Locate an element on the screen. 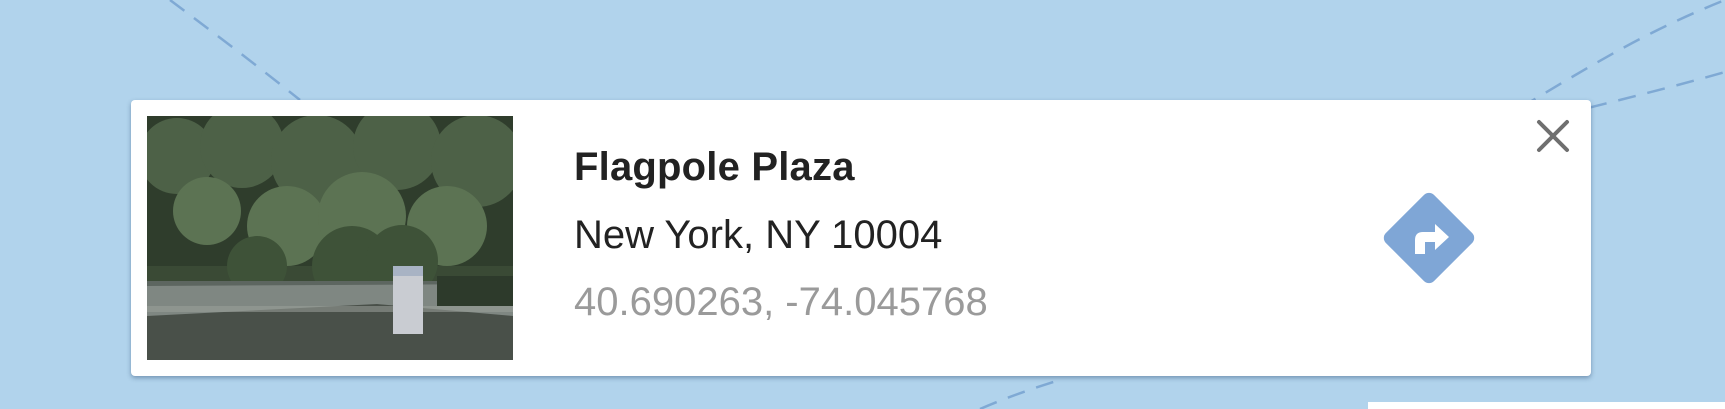 Image resolution: width=1725 pixels, height=409 pixels. place-address: New York, NY 10004 is located at coordinates (758, 235).